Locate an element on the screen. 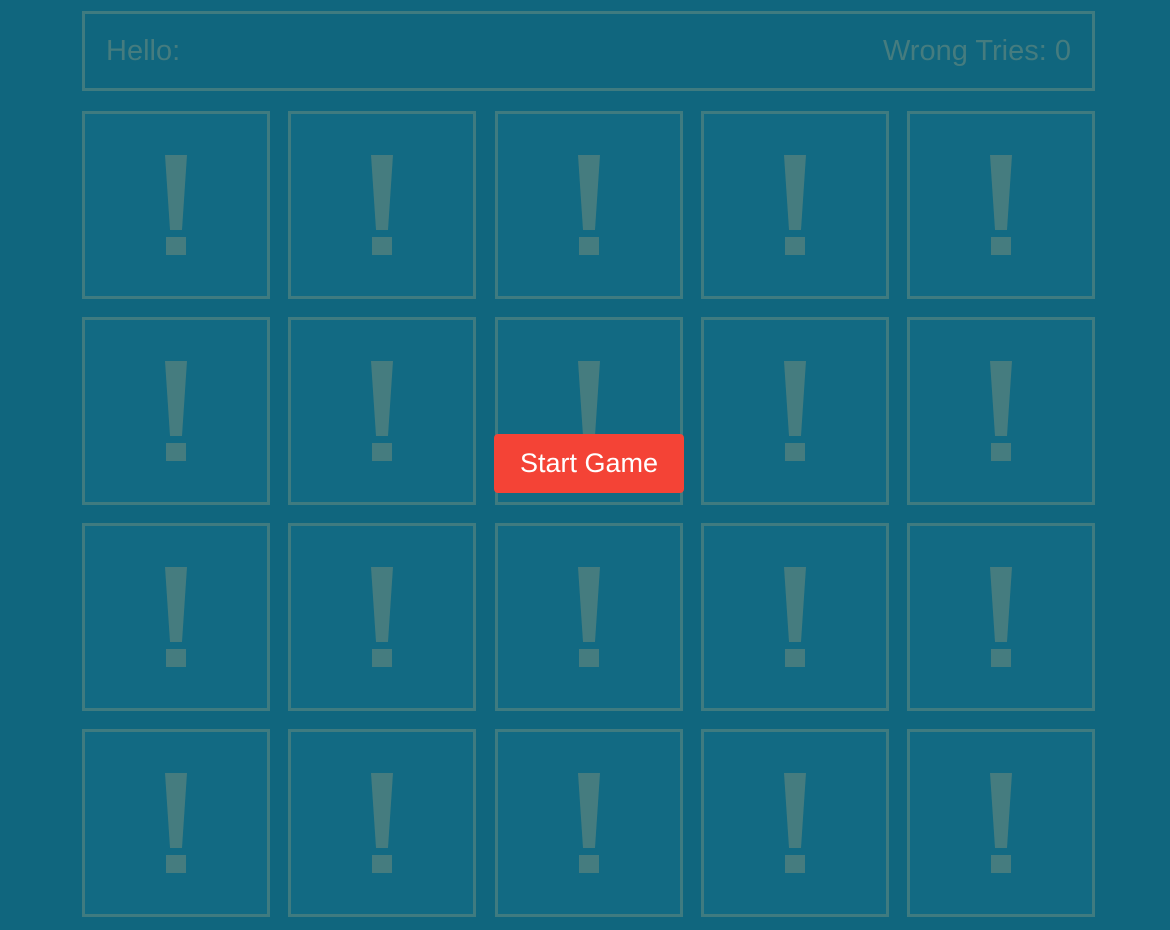 The height and width of the screenshot is (930, 1170). status-bar: Hello: Wrong Tries: 0 is located at coordinates (588, 51).